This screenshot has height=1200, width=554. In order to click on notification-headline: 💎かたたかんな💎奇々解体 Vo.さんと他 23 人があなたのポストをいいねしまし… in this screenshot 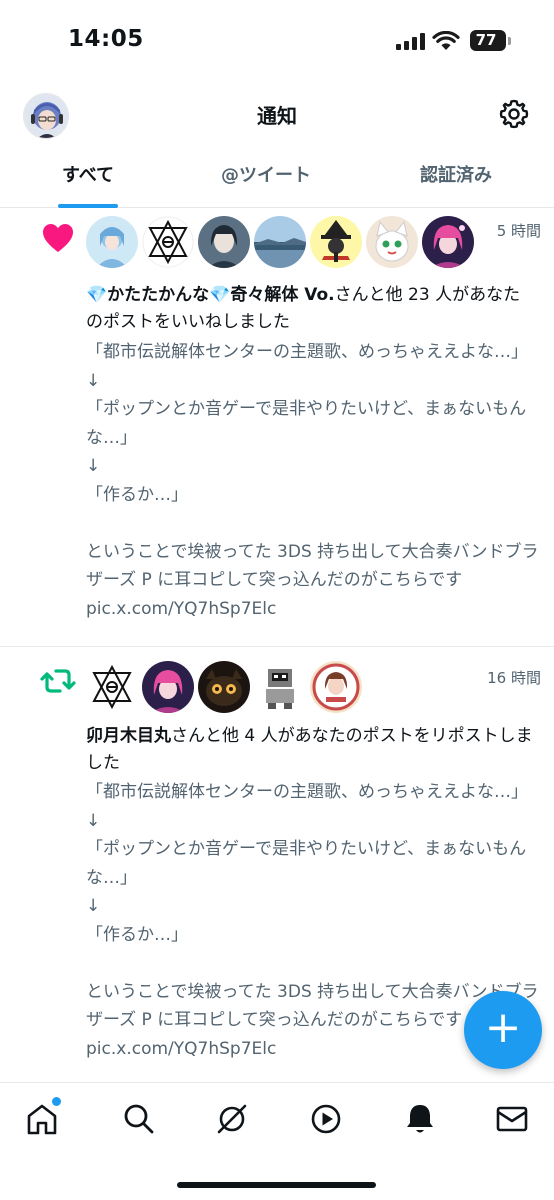, I will do `click(311, 309)`.